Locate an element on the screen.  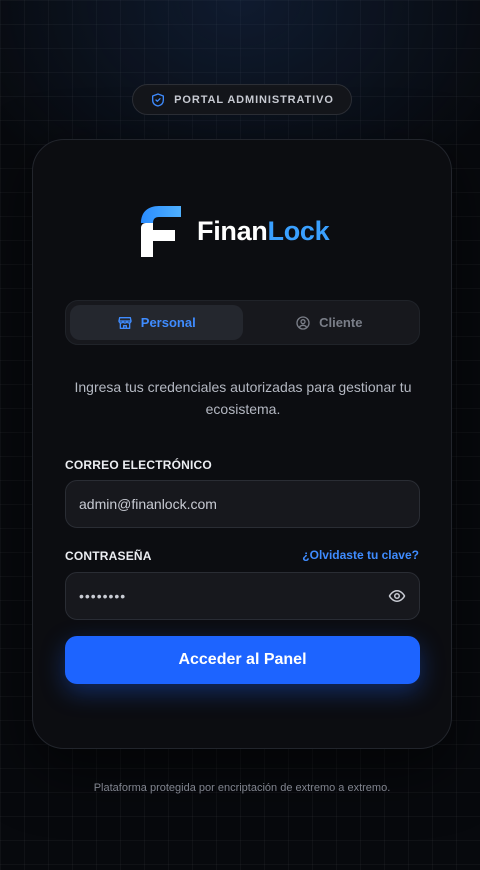
email-field: admin@finanlock.com is located at coordinates (242, 504).